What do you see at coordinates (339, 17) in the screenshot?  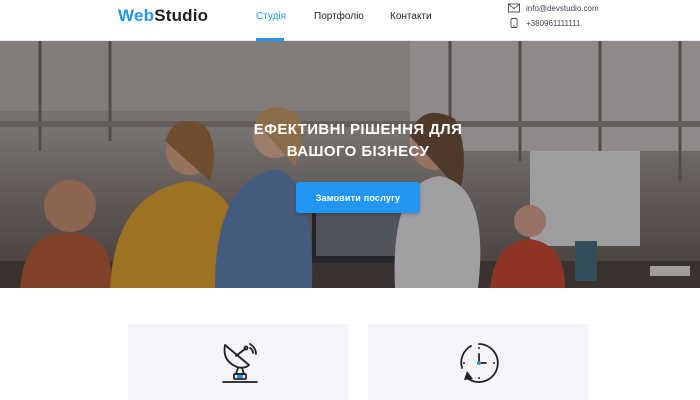 I see `nav-item-portfolio: Портфоліо` at bounding box center [339, 17].